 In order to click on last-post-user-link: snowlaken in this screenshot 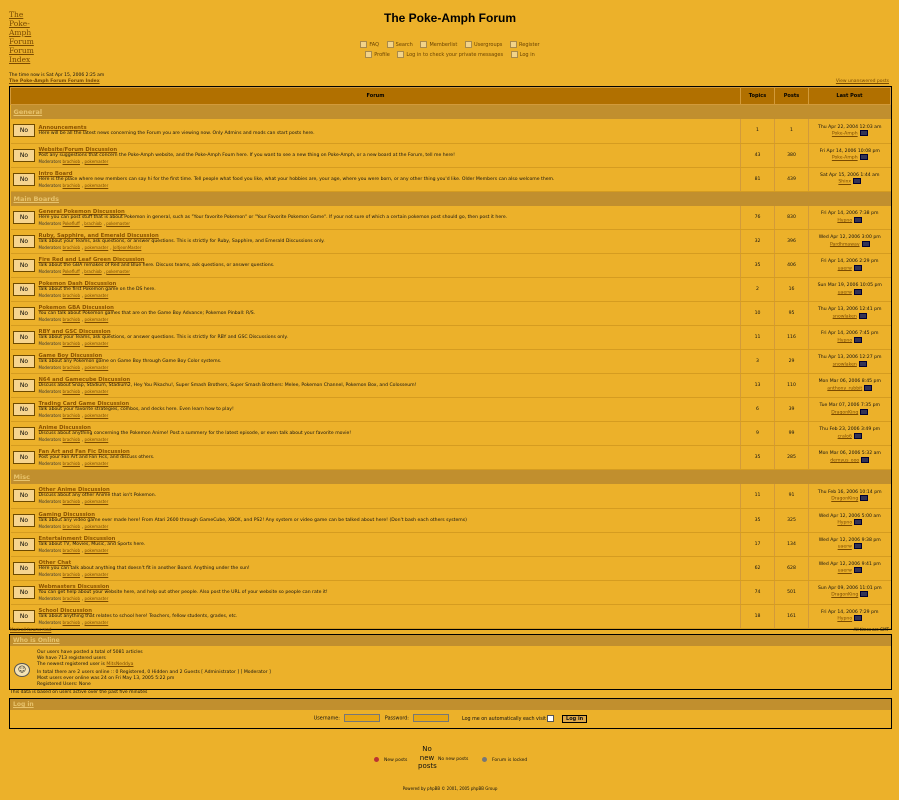, I will do `click(845, 364)`.